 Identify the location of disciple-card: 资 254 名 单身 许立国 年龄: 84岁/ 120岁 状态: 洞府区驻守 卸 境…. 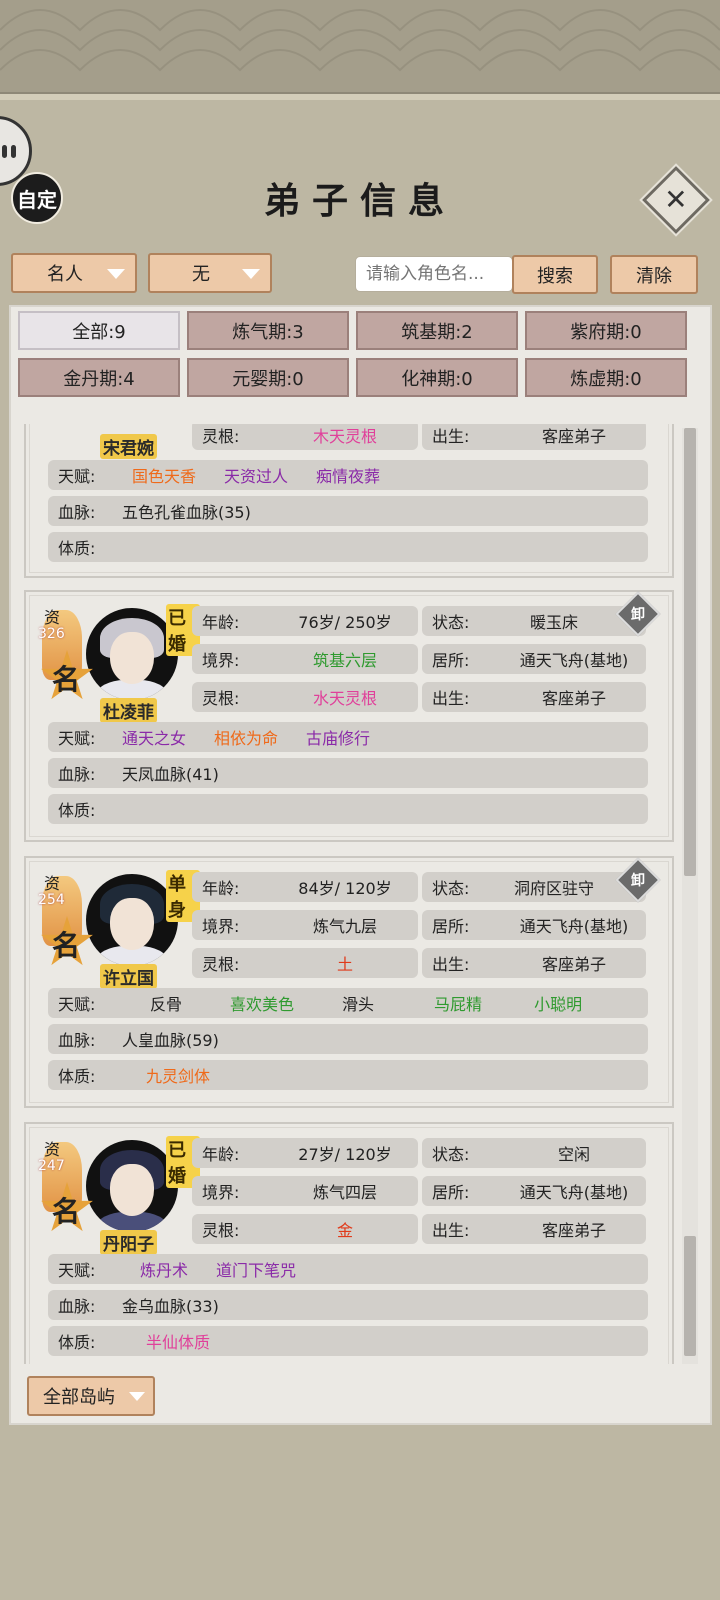
(349, 982).